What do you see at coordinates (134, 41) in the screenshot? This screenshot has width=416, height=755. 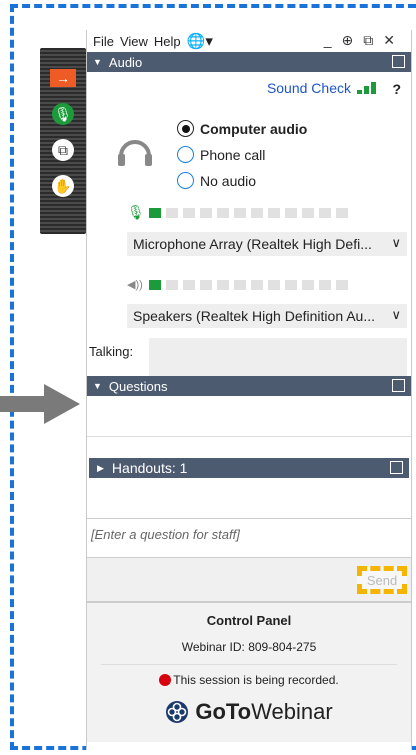 I see `menu-view: View` at bounding box center [134, 41].